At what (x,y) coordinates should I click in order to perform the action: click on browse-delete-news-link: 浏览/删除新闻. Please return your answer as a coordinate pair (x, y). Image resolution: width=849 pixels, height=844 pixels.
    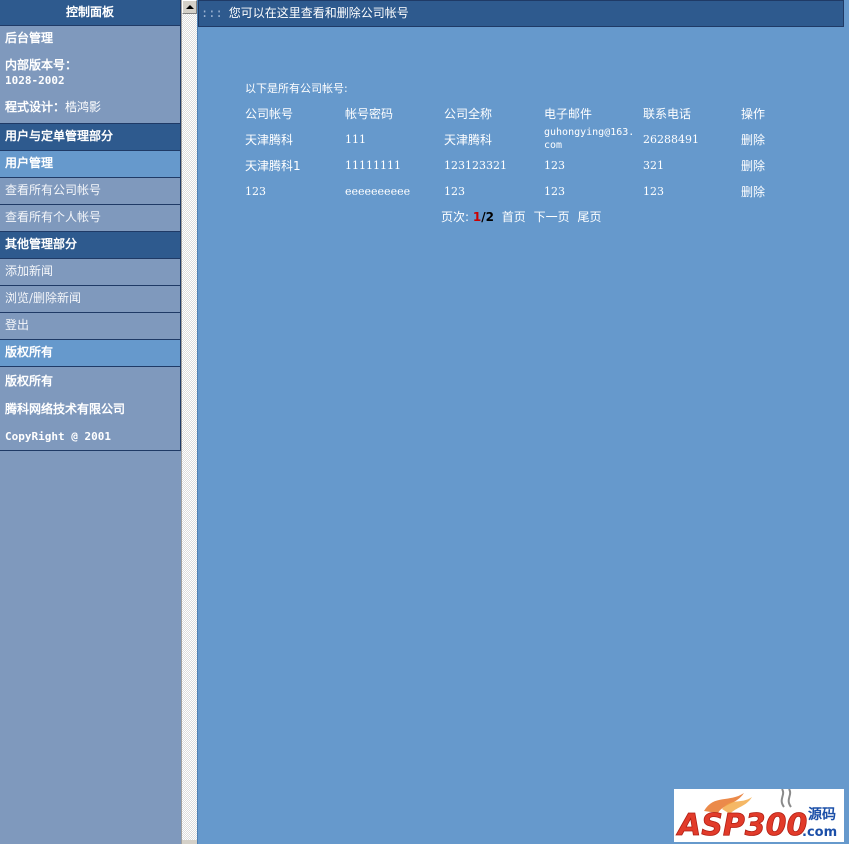
    Looking at the image, I should click on (90, 299).